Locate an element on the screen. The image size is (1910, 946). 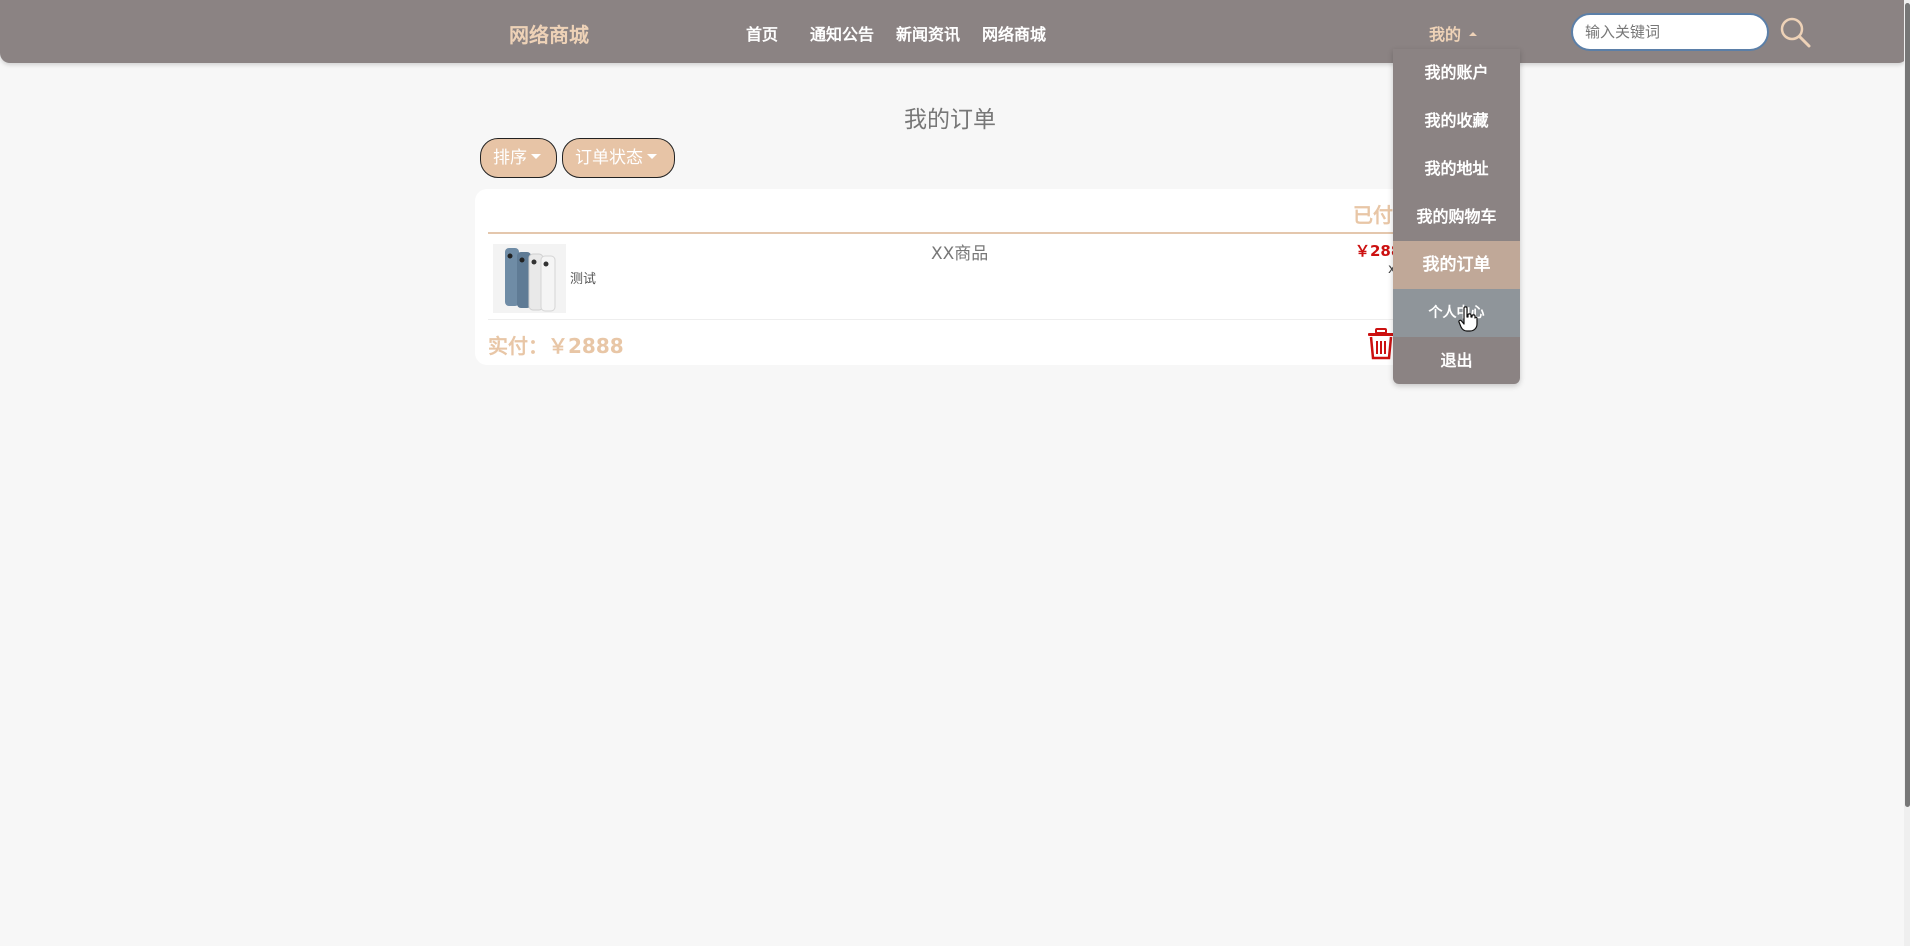
top-navbar: 网络商城 首页 通知公告 新闻资讯 网络商城 我的 is located at coordinates (954, 31).